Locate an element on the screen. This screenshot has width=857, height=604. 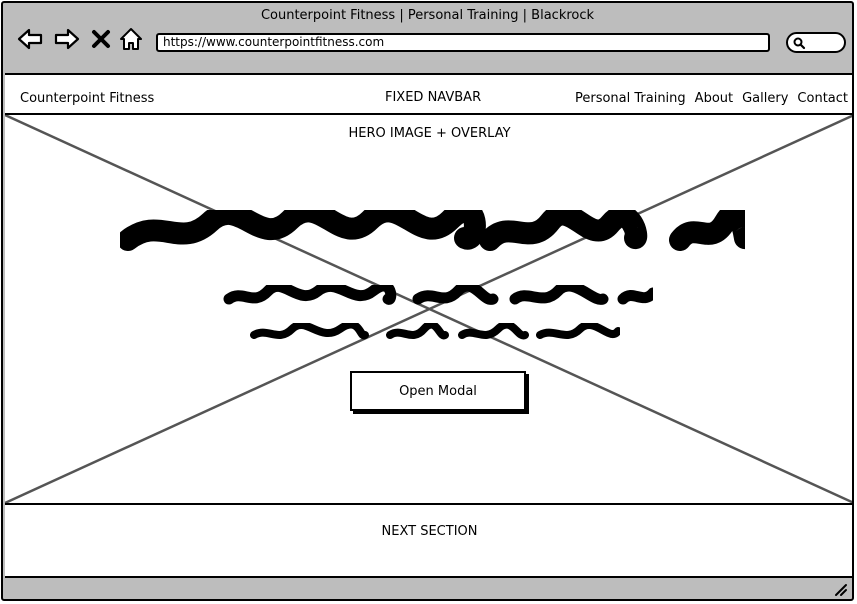
nav-link-gallery: Gallery is located at coordinates (765, 98).